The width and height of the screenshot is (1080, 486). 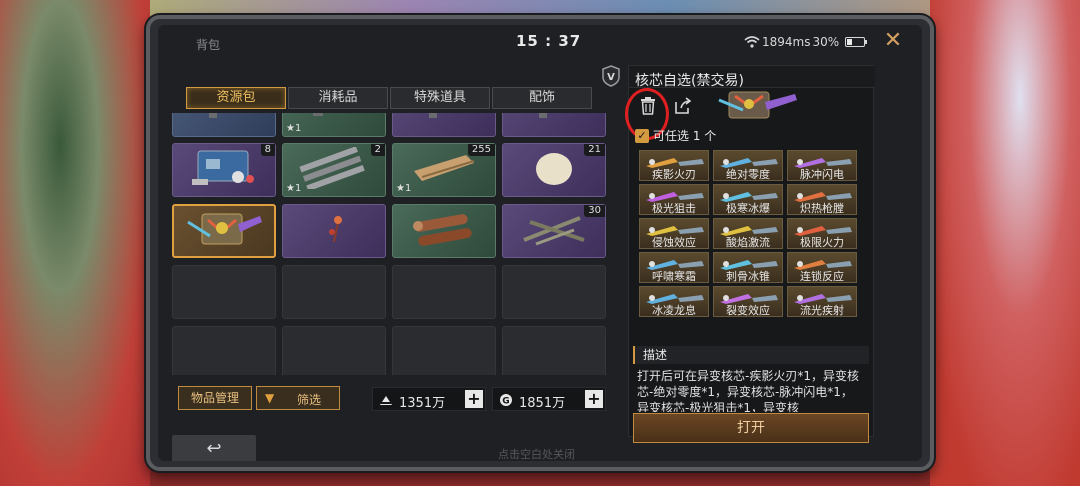 I want to click on gold-currency: 1351万 +, so click(x=429, y=399).